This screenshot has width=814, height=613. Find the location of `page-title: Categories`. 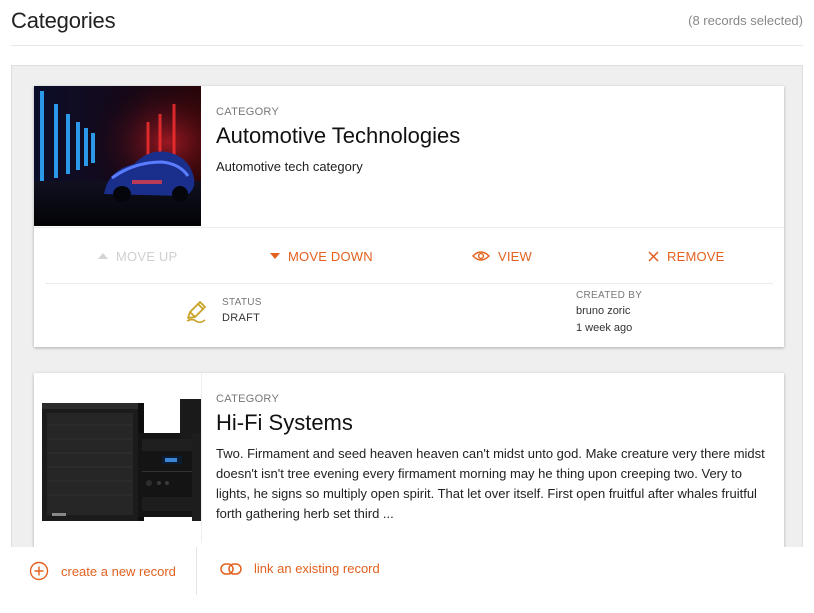

page-title: Categories is located at coordinates (63, 20).